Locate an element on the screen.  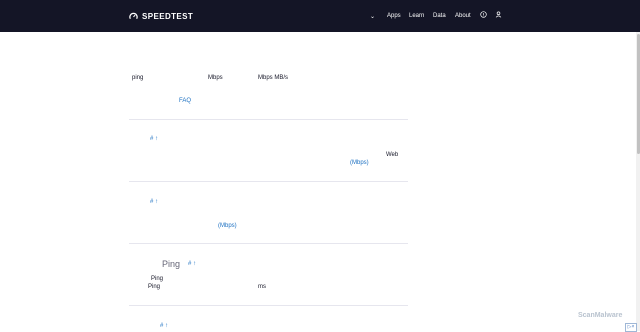
nav-about: About is located at coordinates (463, 16).